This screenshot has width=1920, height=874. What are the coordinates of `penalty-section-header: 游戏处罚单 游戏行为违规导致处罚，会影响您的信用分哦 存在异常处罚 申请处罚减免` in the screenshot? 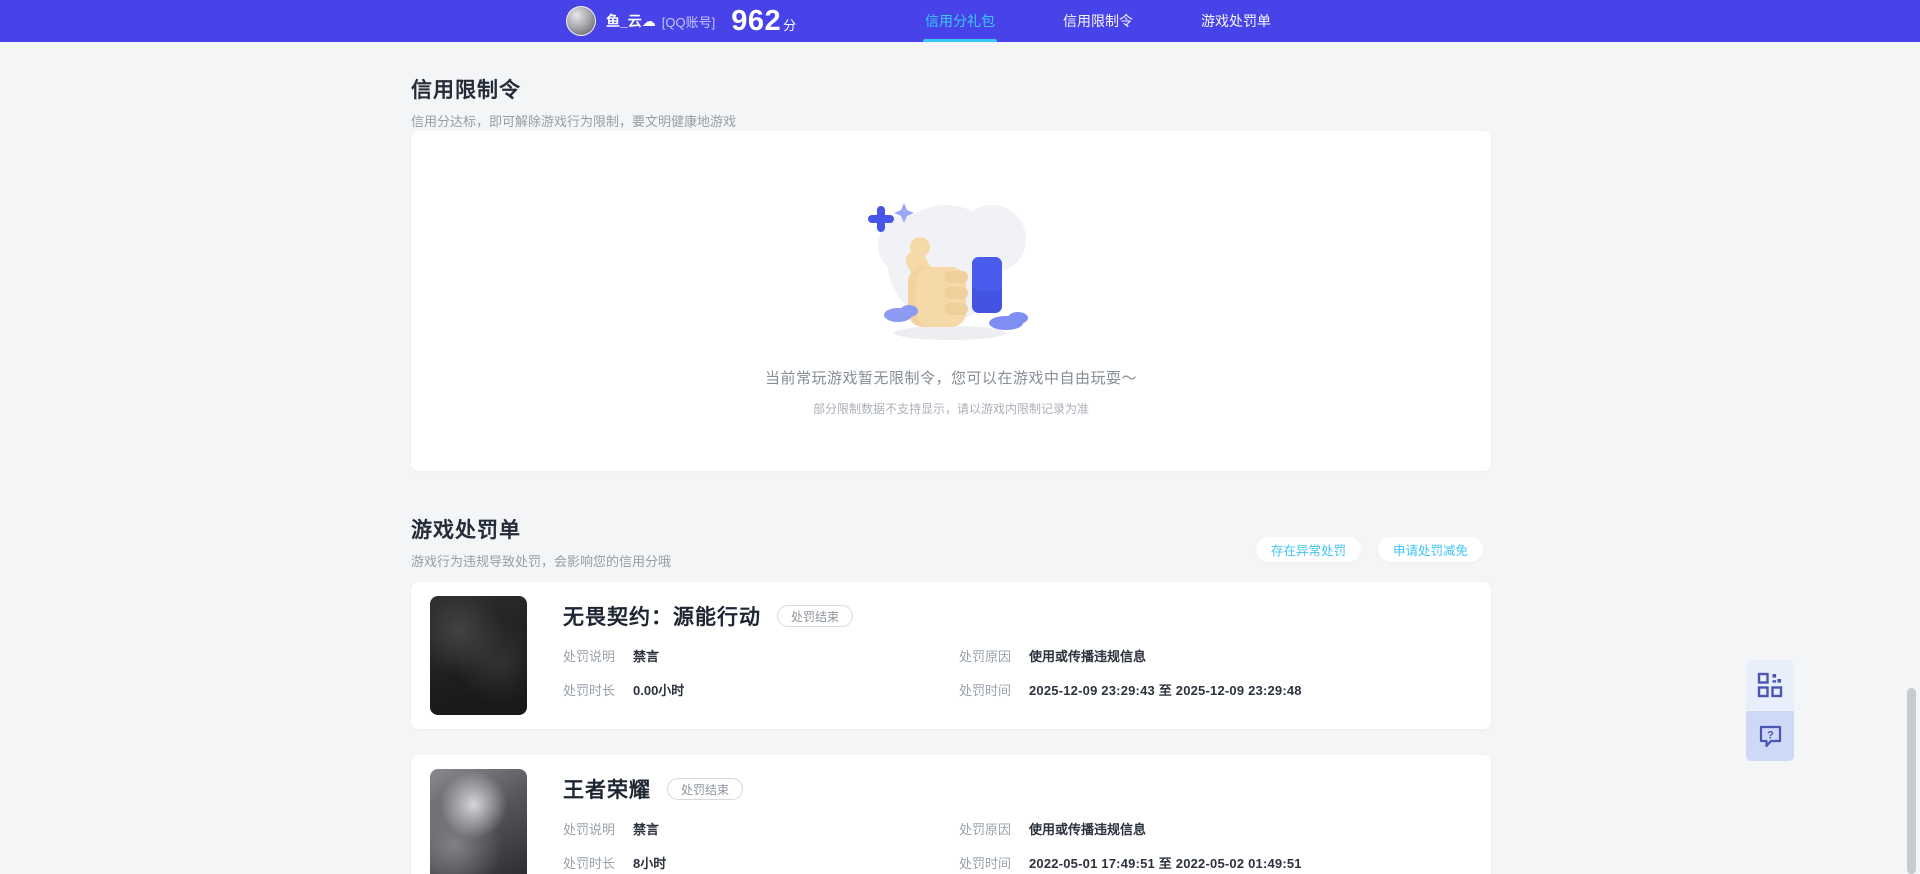 It's located at (951, 542).